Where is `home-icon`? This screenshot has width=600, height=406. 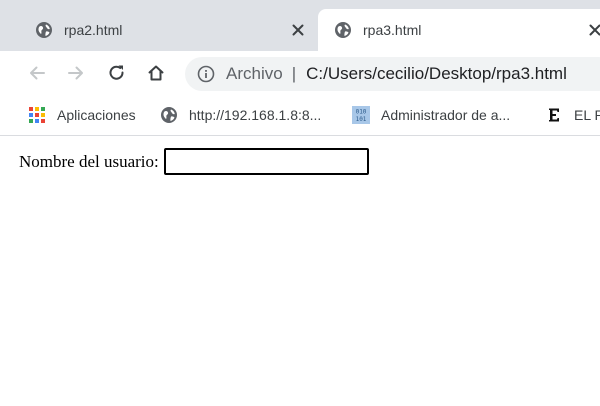 home-icon is located at coordinates (156, 73).